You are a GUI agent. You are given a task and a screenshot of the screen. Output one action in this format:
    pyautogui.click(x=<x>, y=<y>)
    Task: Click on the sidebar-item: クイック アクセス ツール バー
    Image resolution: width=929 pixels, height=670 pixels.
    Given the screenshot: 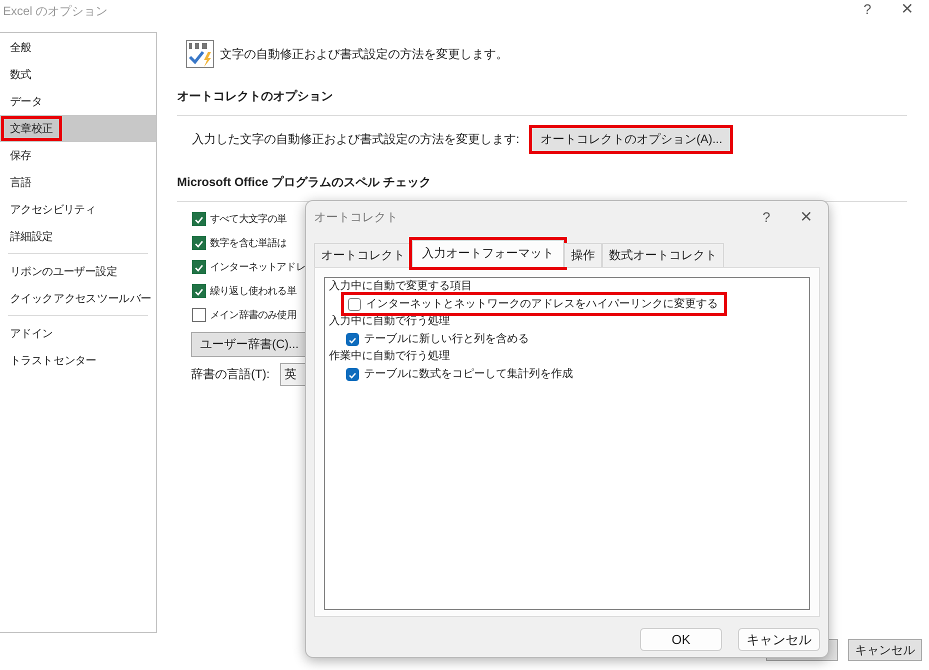 What is the action you would take?
    pyautogui.click(x=78, y=298)
    